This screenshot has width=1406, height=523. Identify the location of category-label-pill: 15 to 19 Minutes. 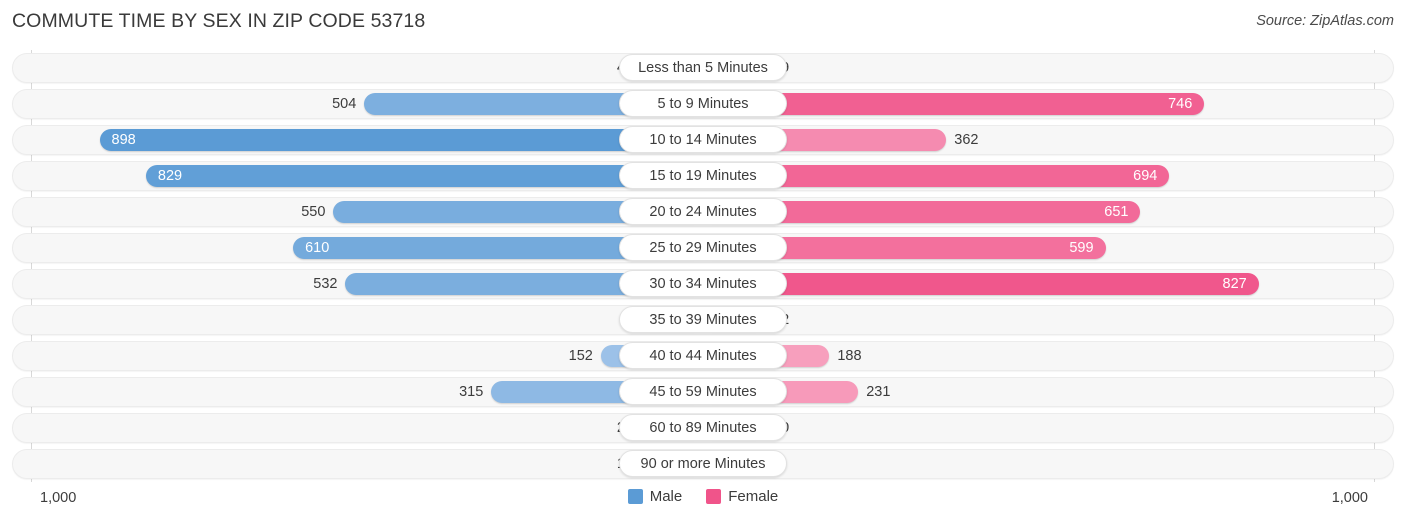
(703, 175).